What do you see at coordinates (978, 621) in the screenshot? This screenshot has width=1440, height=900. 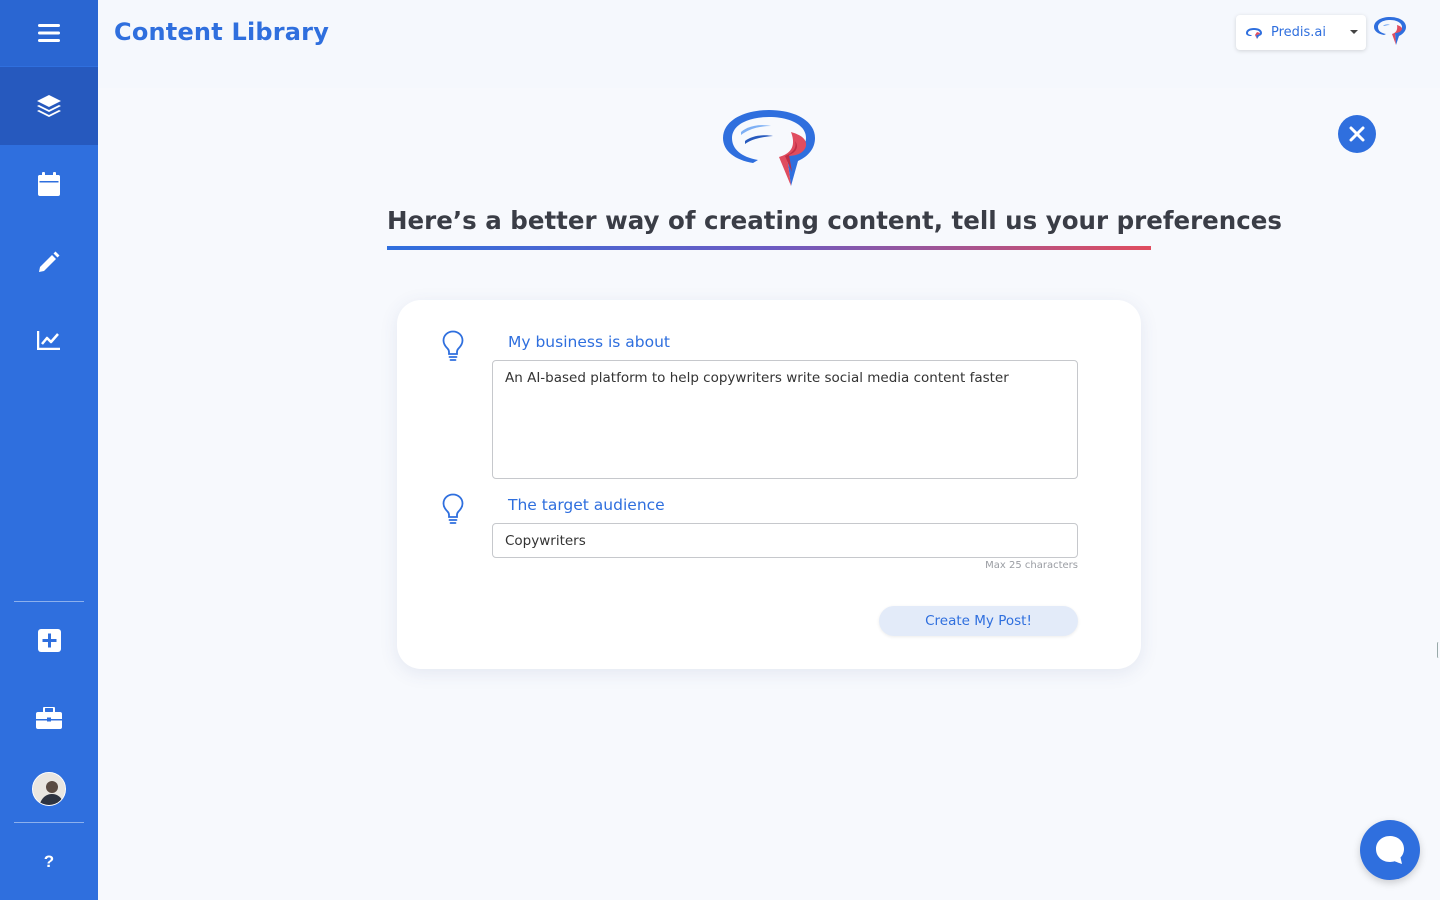 I see `create-post-button: Create My Post!` at bounding box center [978, 621].